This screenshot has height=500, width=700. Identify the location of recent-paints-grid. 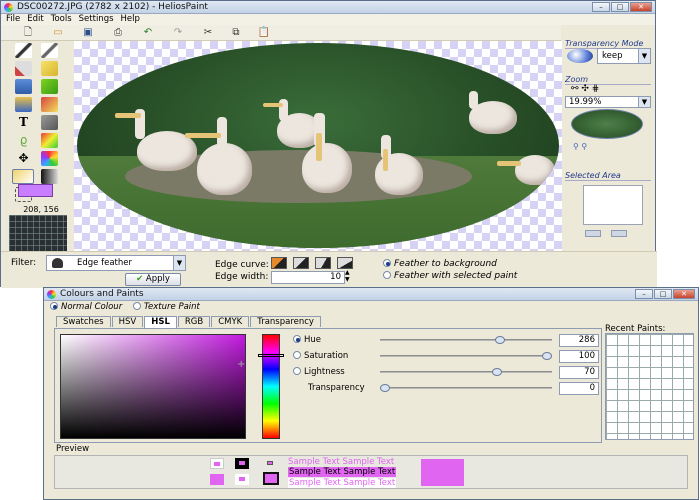
(649, 386).